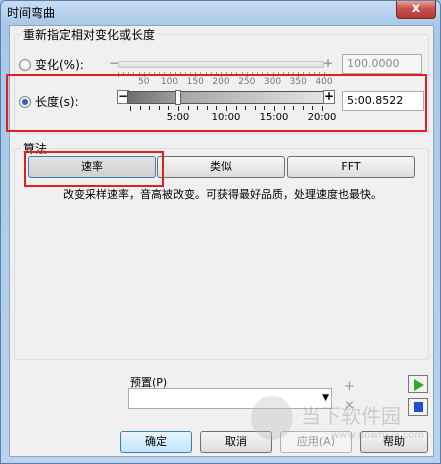 The image size is (441, 464). What do you see at coordinates (25, 64) in the screenshot?
I see `percent-radio` at bounding box center [25, 64].